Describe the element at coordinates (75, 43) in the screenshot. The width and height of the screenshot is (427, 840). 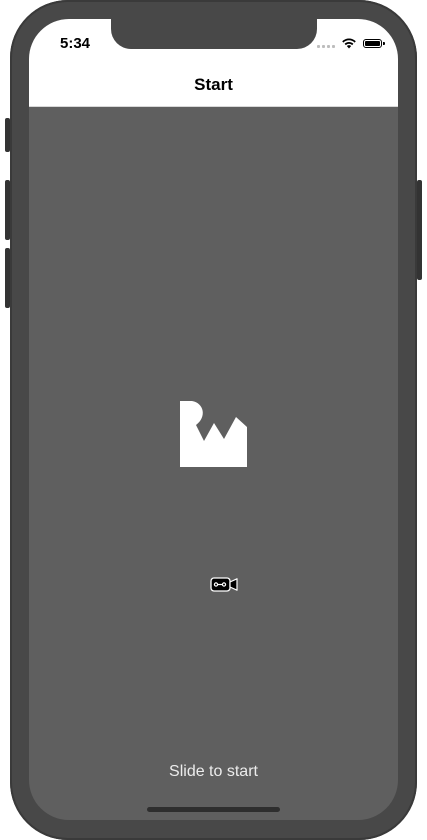
I see `status-time: 5:34` at that location.